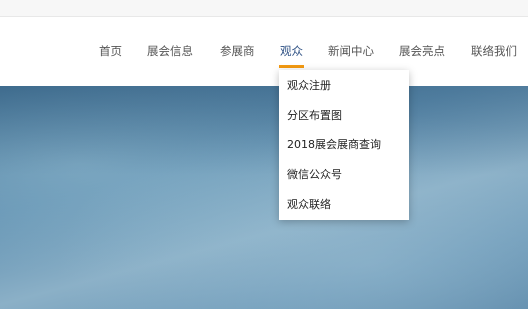 The height and width of the screenshot is (309, 528). Describe the element at coordinates (237, 51) in the screenshot. I see `nav-item-exhibitors: 参展商` at that location.